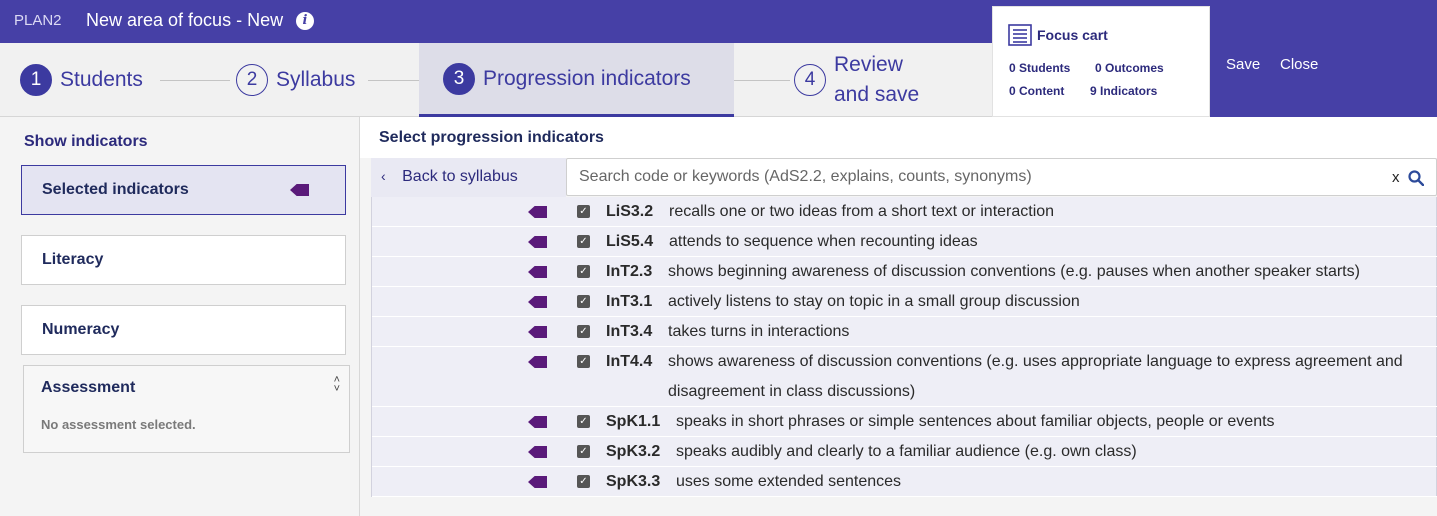 This screenshot has height=516, width=1437. Describe the element at coordinates (898, 137) in the screenshot. I see `main-header: Select progression indicators` at that location.